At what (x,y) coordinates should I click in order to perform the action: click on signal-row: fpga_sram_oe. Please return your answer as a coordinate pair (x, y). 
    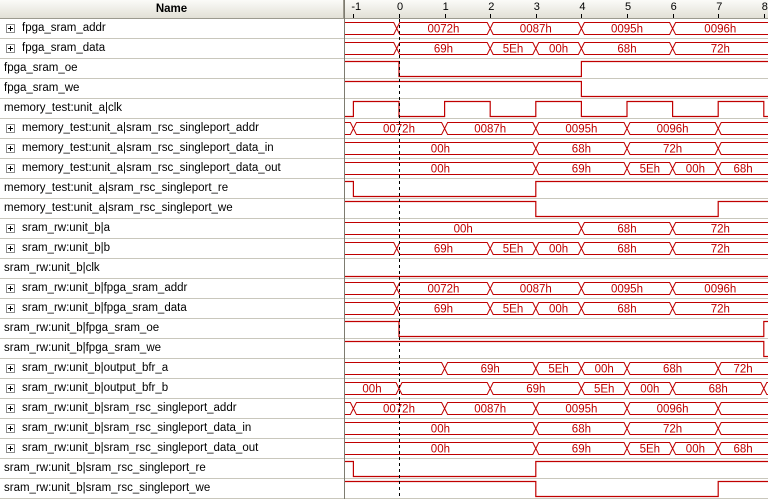
    Looking at the image, I should click on (172, 69).